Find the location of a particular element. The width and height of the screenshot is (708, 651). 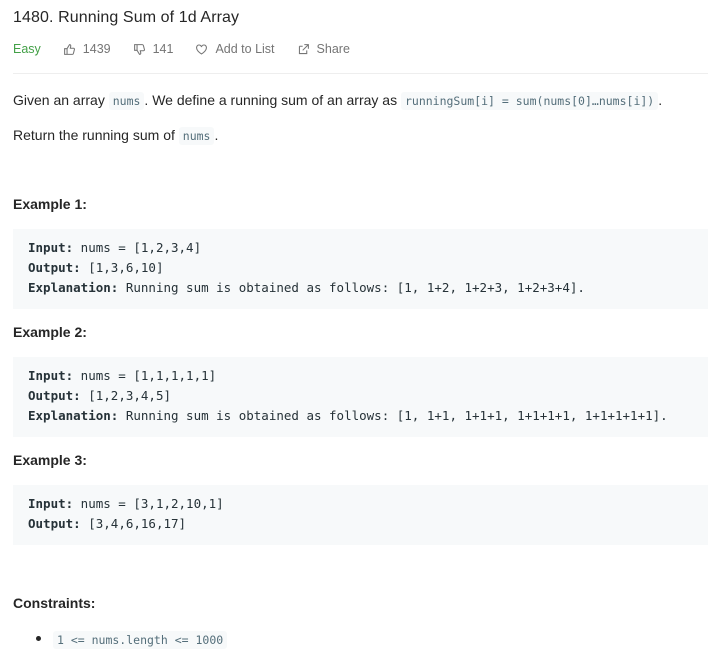

input-value: nums = [1,1,1,1,1] is located at coordinates (145, 375).